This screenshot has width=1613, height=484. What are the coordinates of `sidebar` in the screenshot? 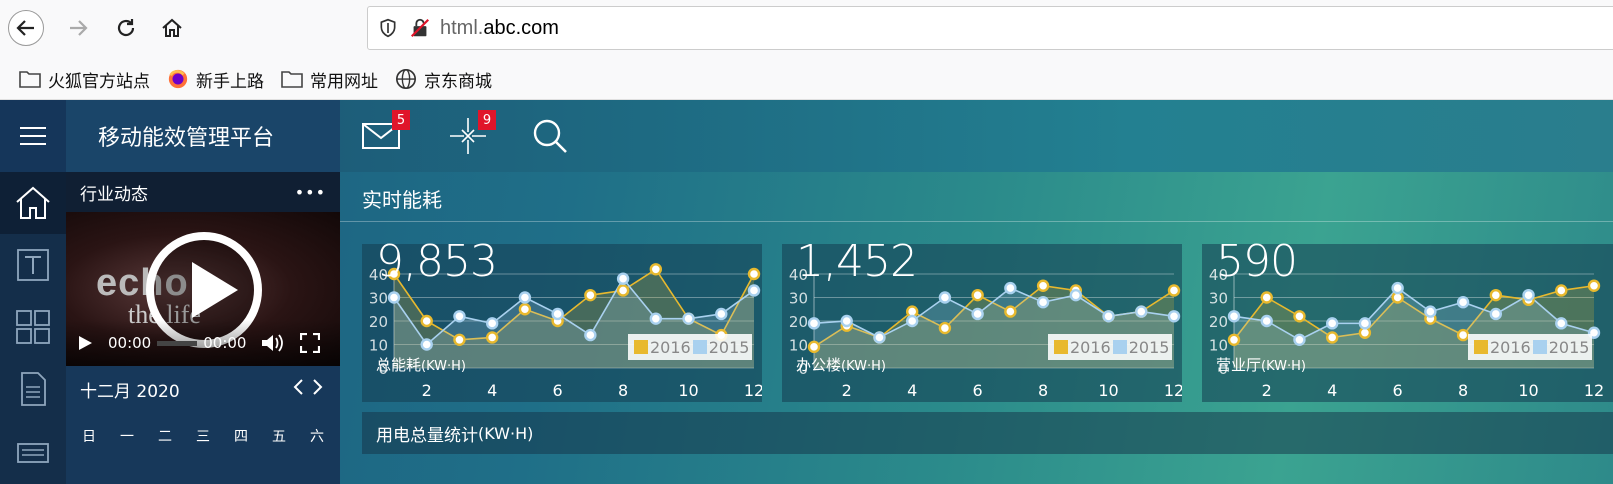 It's located at (33, 328).